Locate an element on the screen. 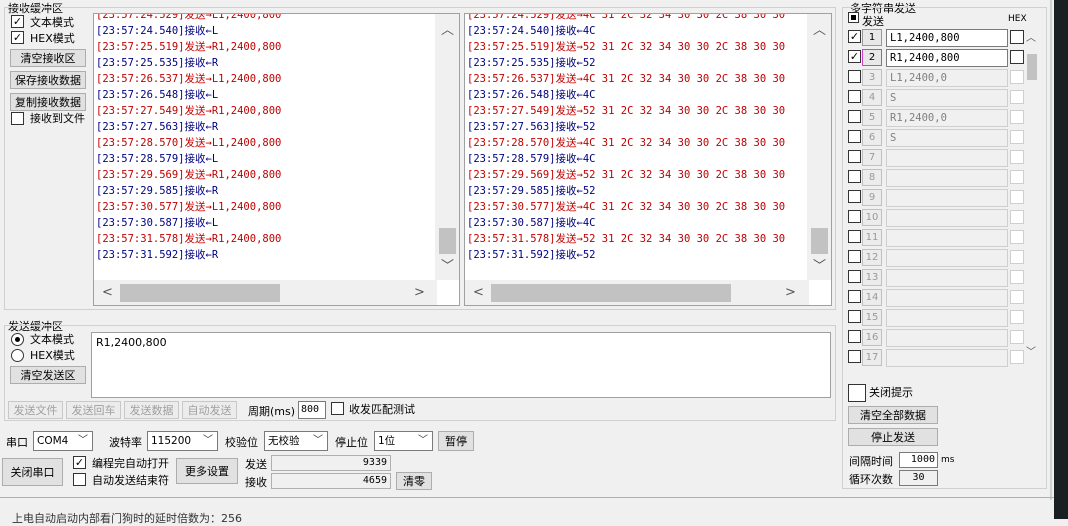 The width and height of the screenshot is (1068, 526). match-test-checkbox is located at coordinates (337, 408).